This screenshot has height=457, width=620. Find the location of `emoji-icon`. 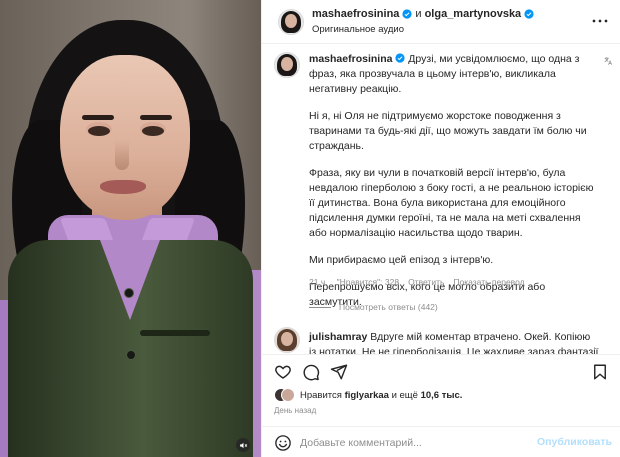

emoji-icon is located at coordinates (283, 443).